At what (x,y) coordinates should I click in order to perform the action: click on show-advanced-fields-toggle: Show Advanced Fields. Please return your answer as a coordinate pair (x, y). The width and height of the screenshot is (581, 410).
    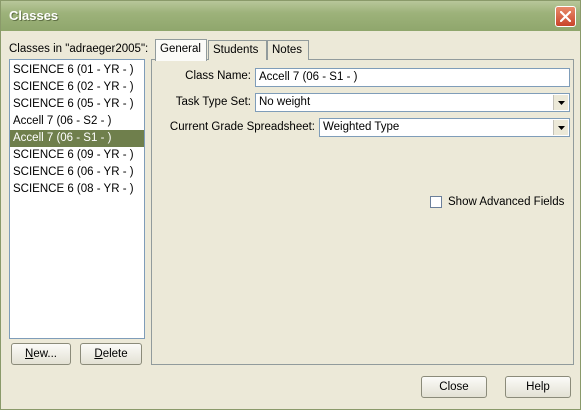
    Looking at the image, I should click on (497, 202).